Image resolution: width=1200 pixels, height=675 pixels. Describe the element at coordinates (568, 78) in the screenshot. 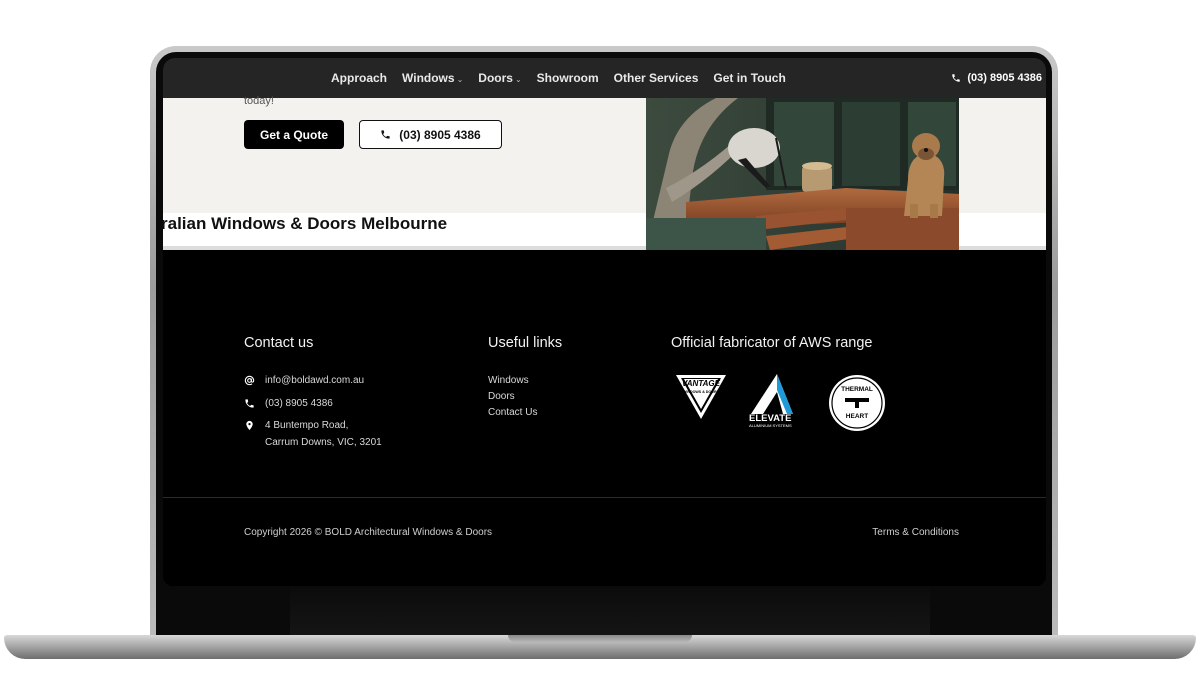

I see `nav-item-showroom: Showroom` at that location.